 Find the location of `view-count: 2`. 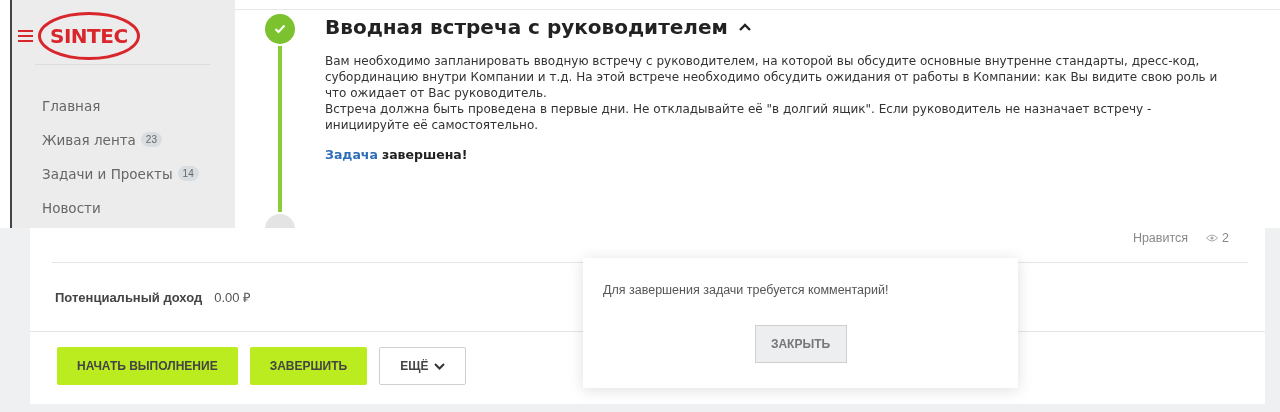

view-count: 2 is located at coordinates (1225, 238).